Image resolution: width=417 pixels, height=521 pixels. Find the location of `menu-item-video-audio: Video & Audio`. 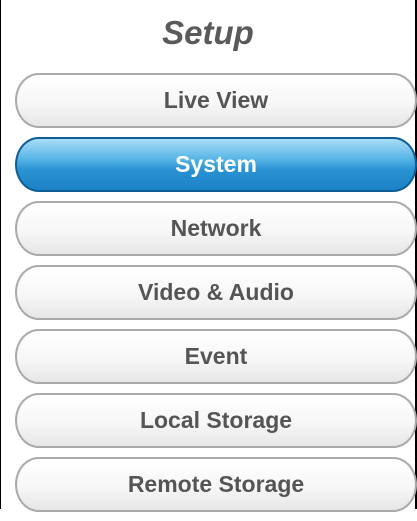

menu-item-video-audio: Video & Audio is located at coordinates (216, 292).